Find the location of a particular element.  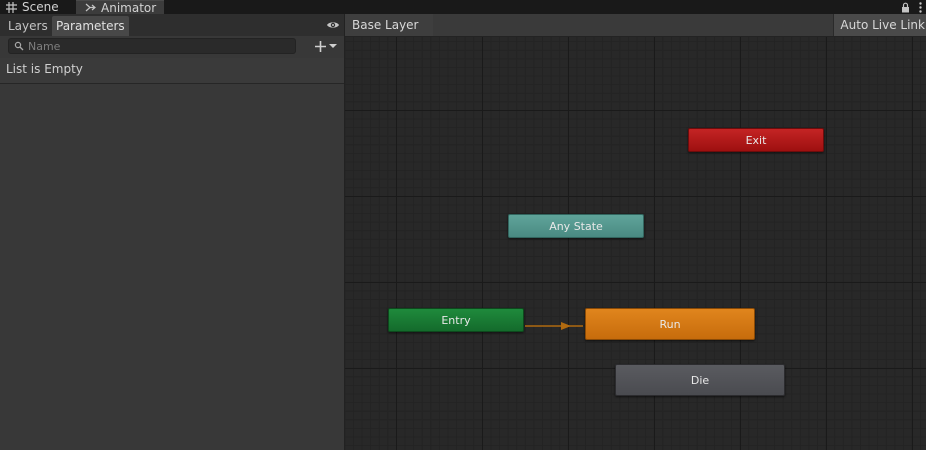

panel-tabs: Layers Parameters is located at coordinates (172, 25).